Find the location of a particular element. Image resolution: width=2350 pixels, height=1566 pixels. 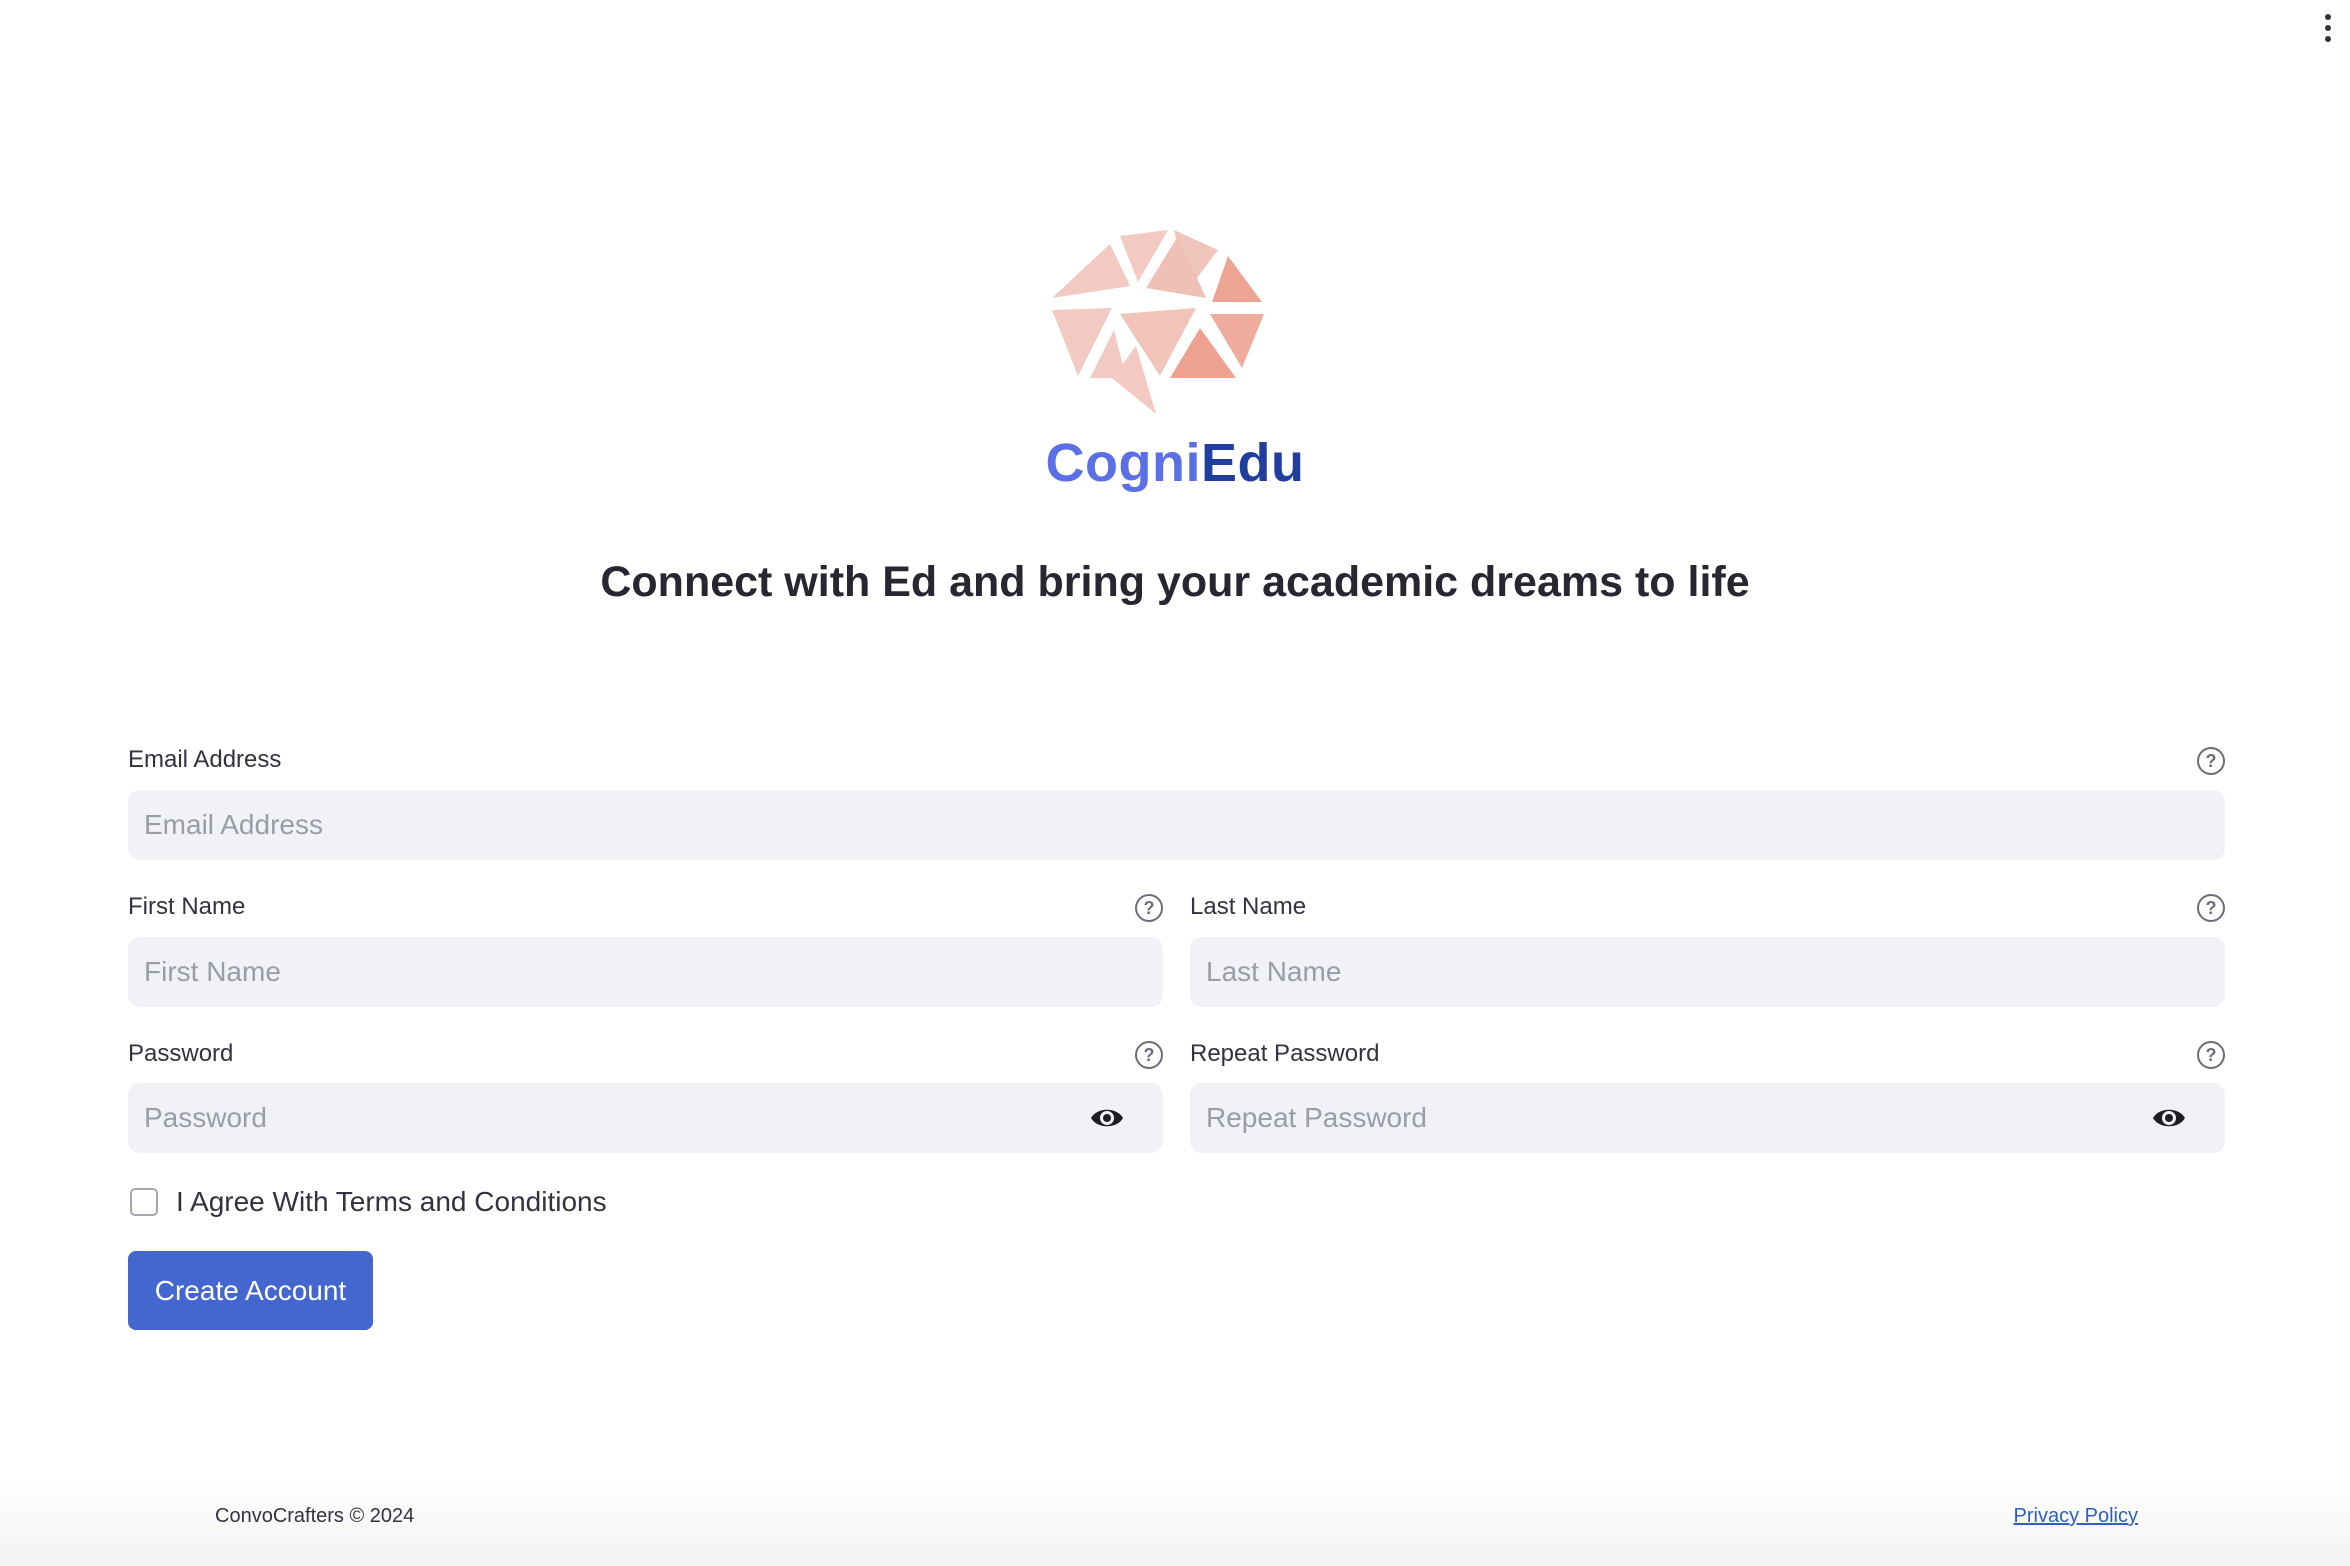

last-name-input is located at coordinates (1715, 972).